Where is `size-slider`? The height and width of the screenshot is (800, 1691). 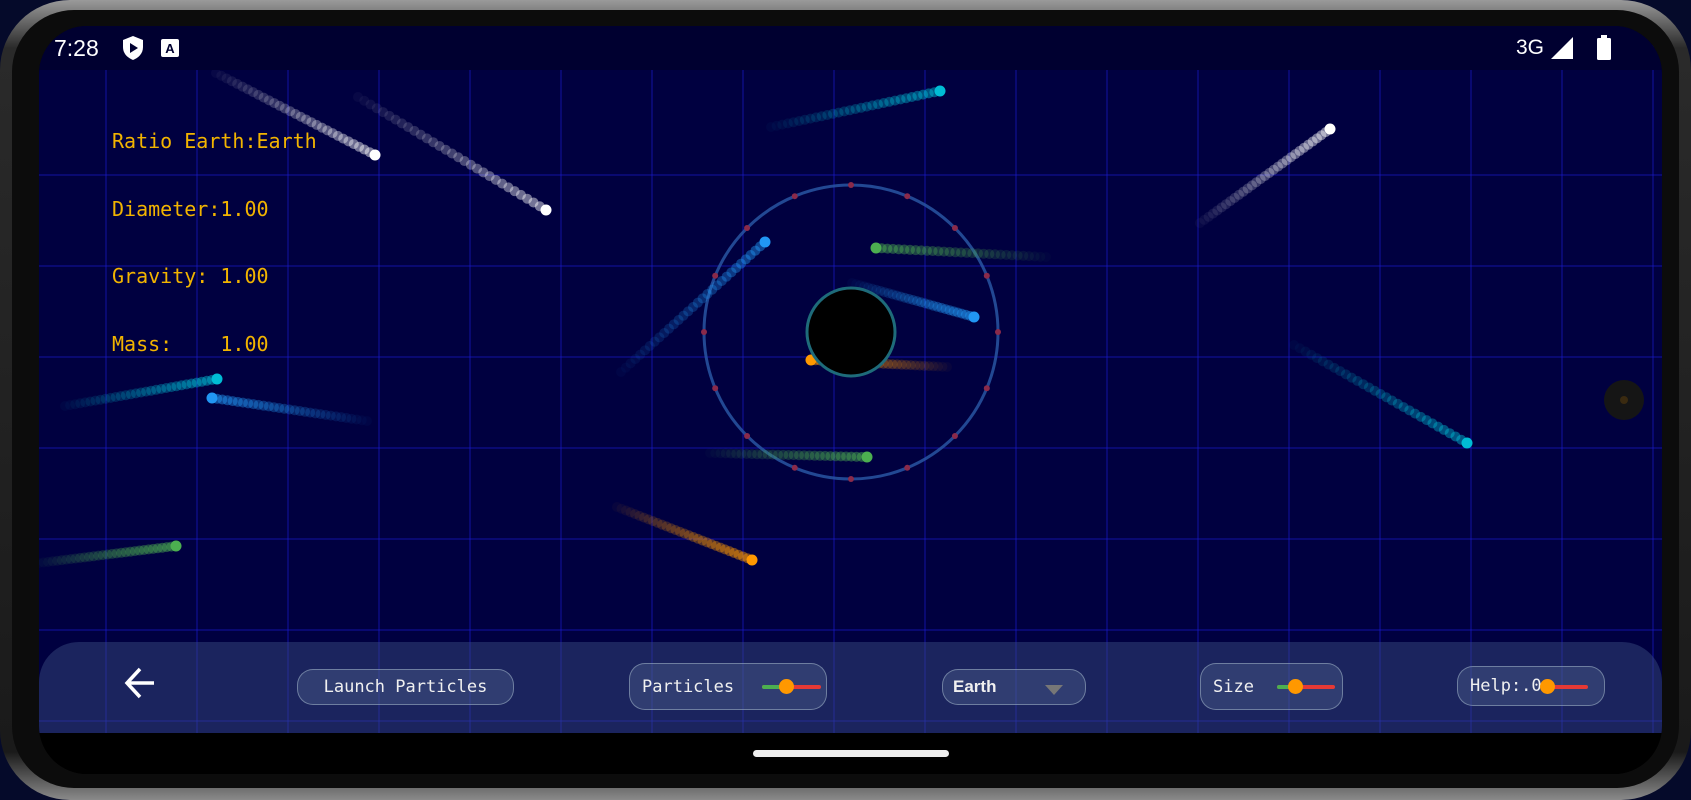 size-slider is located at coordinates (1306, 686).